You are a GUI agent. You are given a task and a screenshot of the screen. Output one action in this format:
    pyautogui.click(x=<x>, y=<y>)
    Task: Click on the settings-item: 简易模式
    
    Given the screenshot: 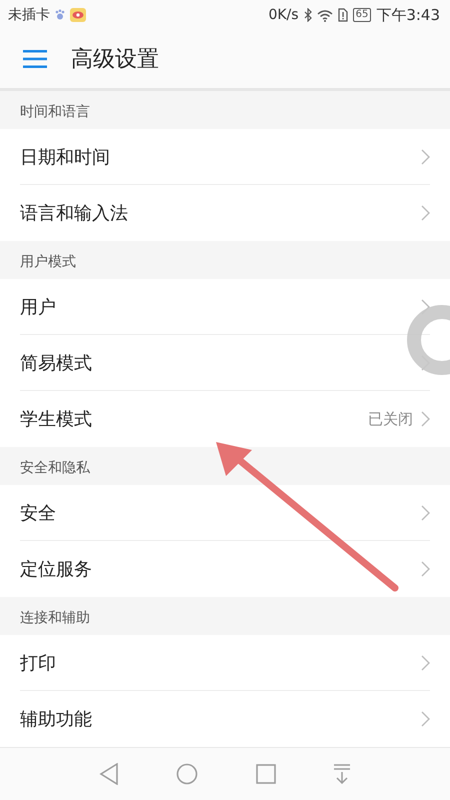 What is the action you would take?
    pyautogui.click(x=225, y=363)
    